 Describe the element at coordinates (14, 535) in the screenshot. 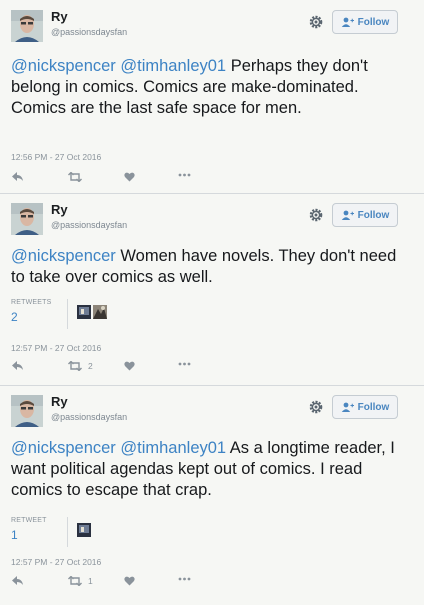

I see `retweets-value: 1` at that location.